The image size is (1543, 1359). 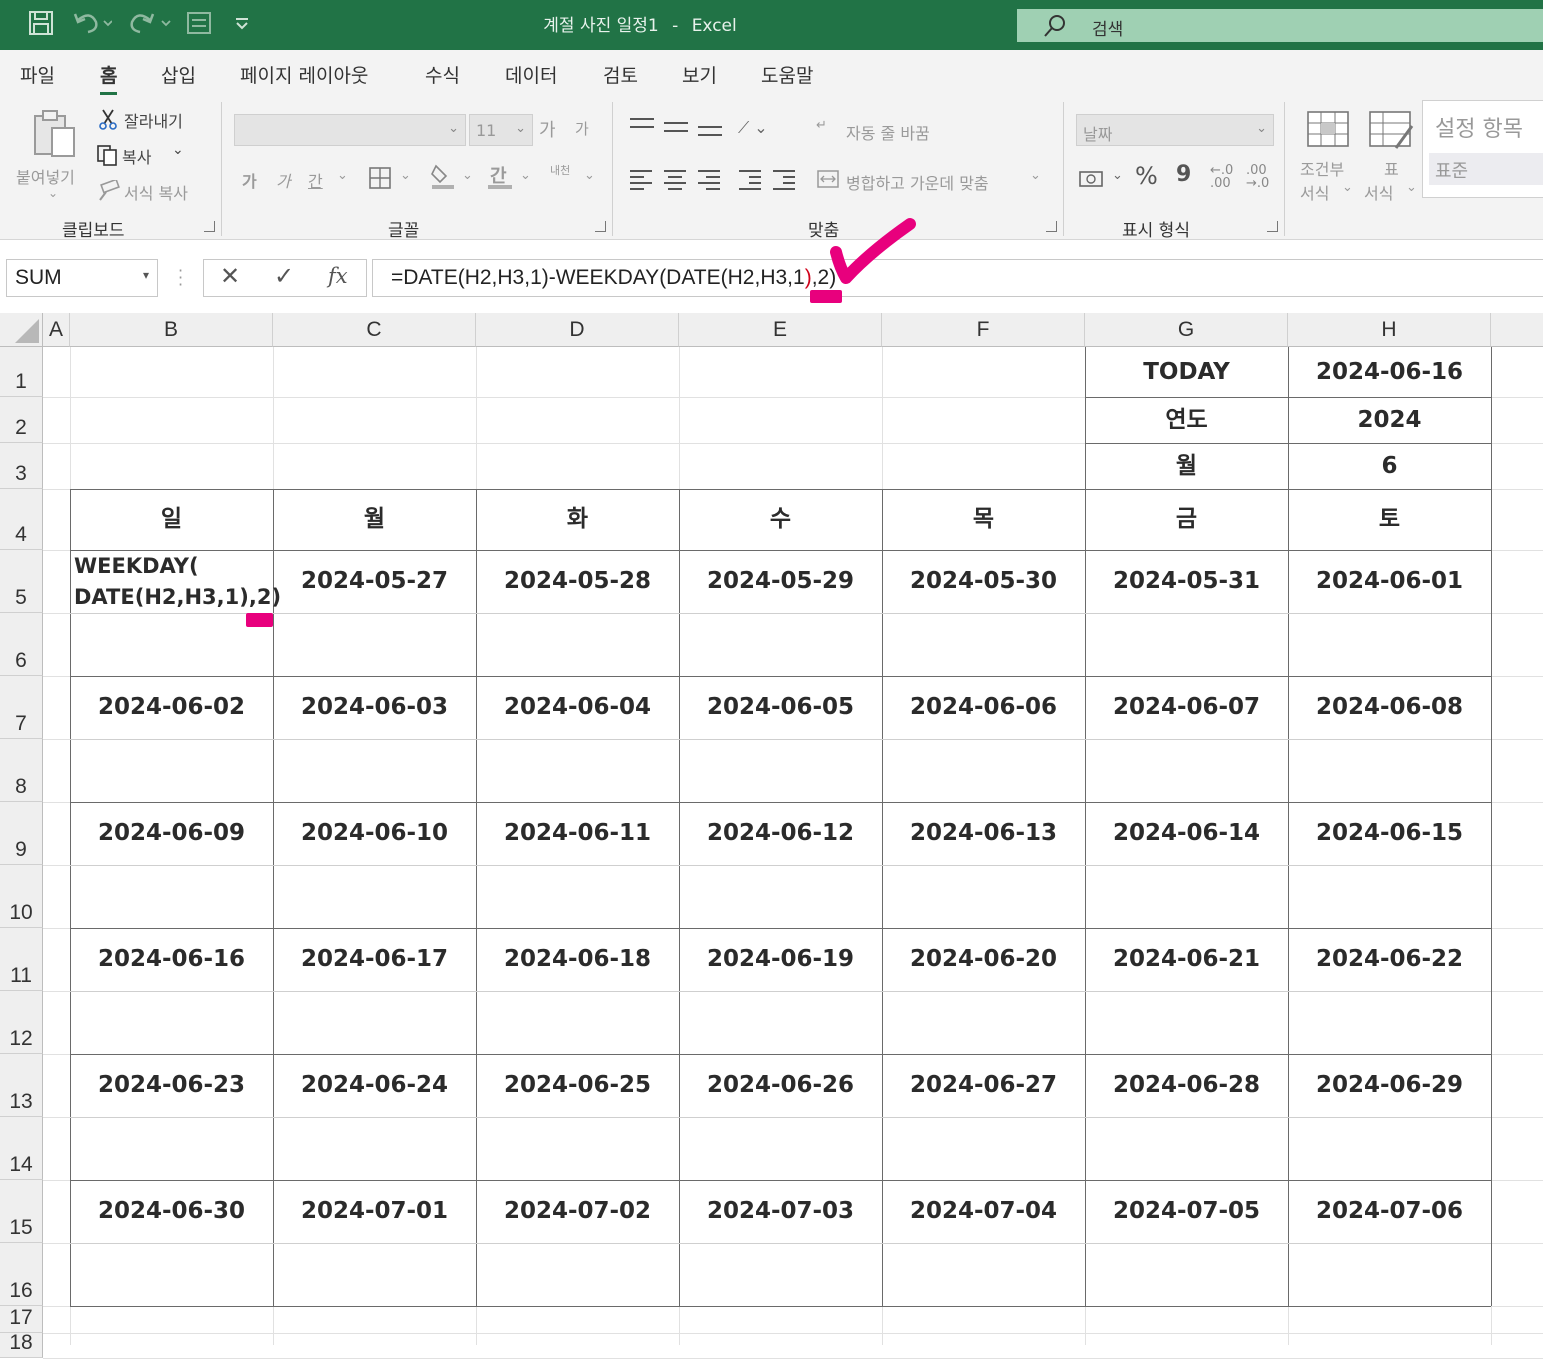 I want to click on tab-formulas: 수식, so click(x=442, y=74).